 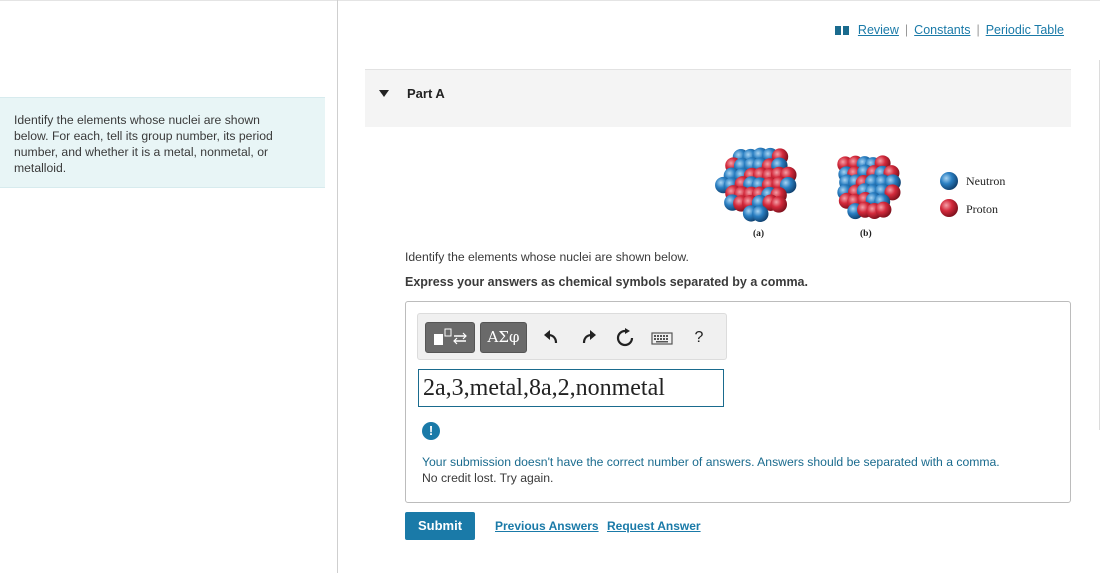 What do you see at coordinates (942, 30) in the screenshot?
I see `constants-link: Constants` at bounding box center [942, 30].